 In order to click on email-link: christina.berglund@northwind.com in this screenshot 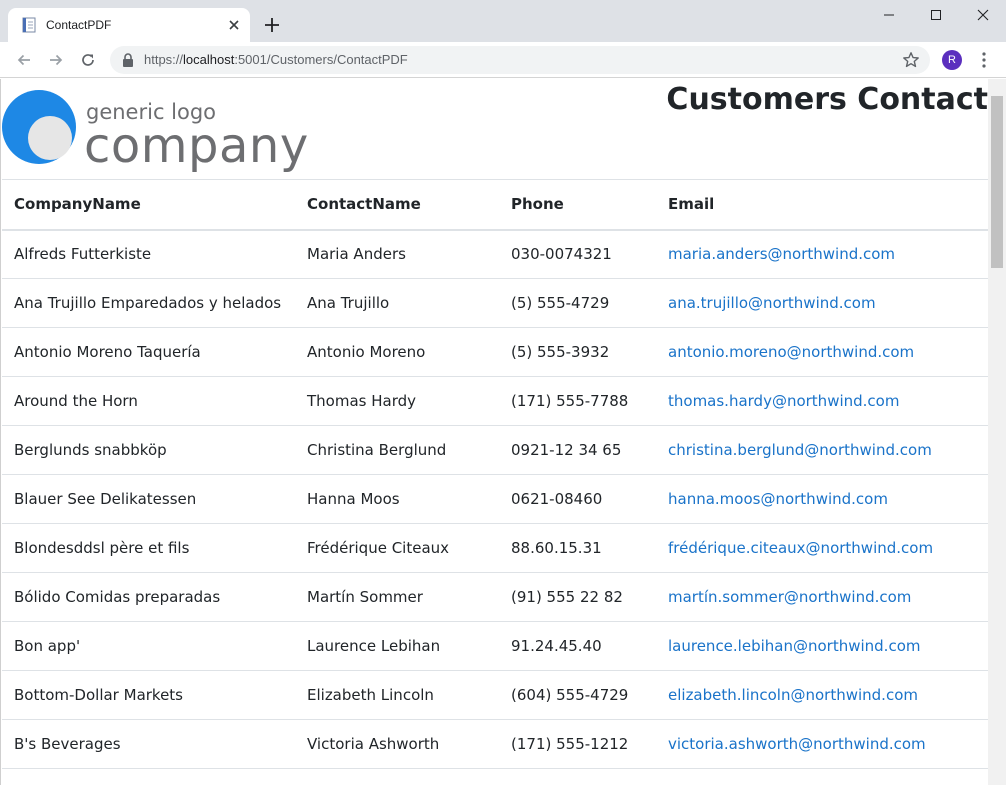, I will do `click(800, 450)`.